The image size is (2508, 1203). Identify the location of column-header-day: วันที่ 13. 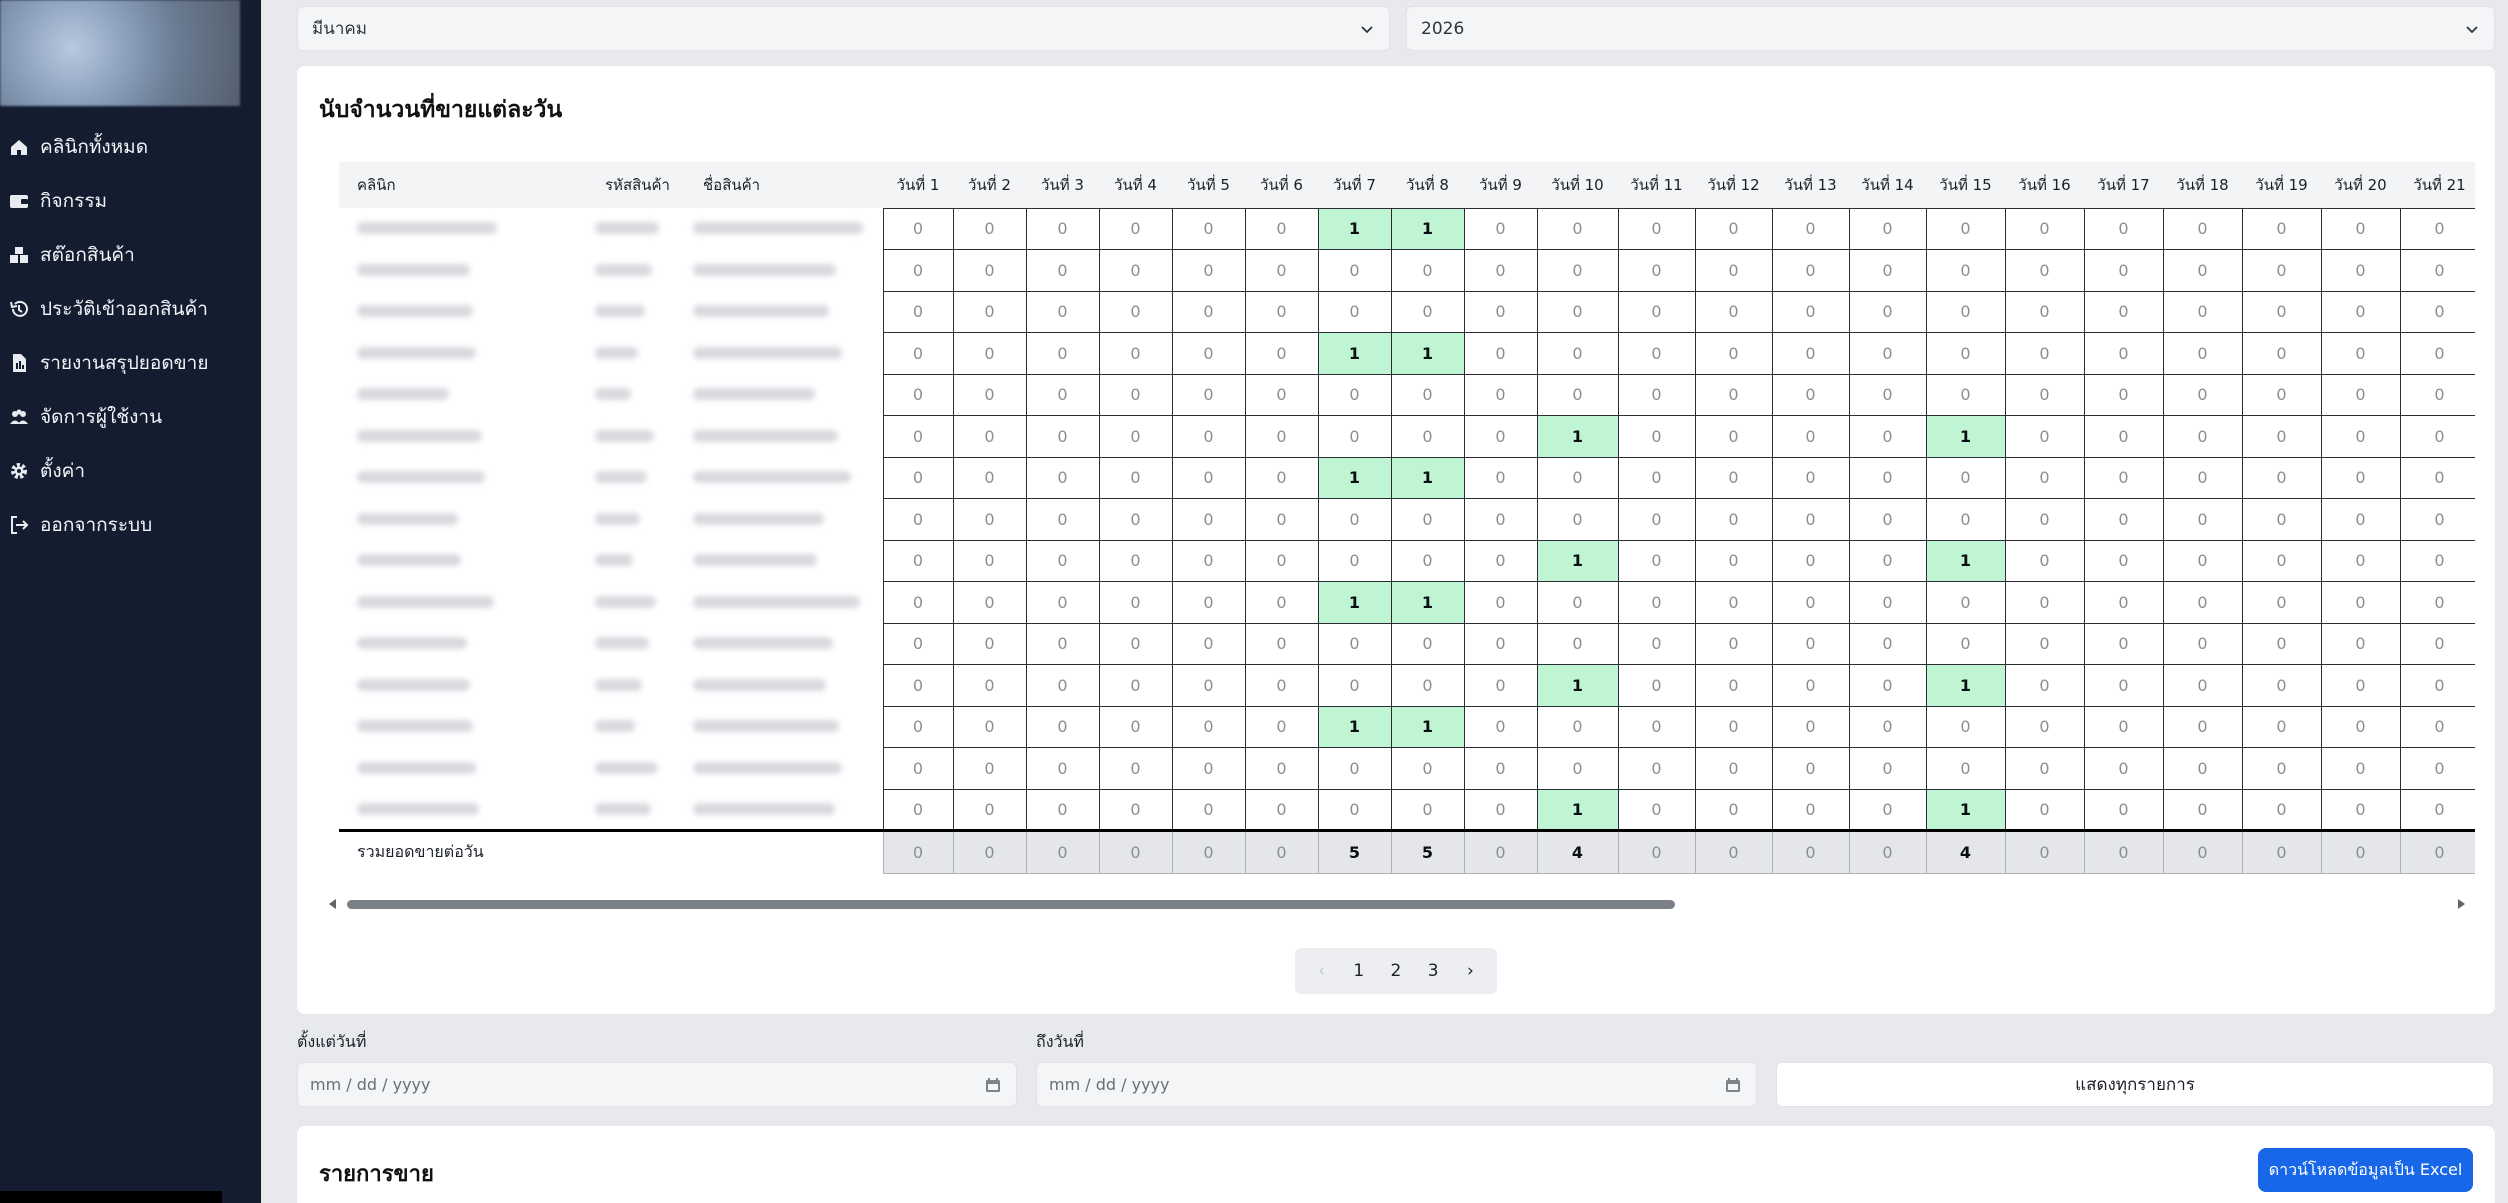
(1810, 185).